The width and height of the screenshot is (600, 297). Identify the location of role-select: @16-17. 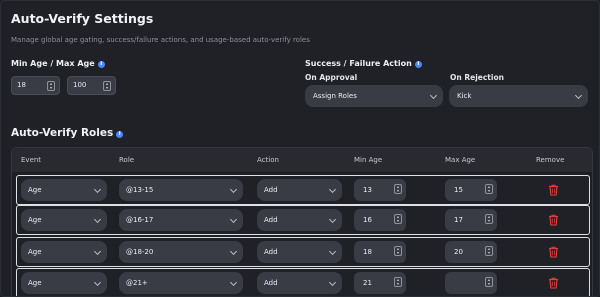
(181, 220).